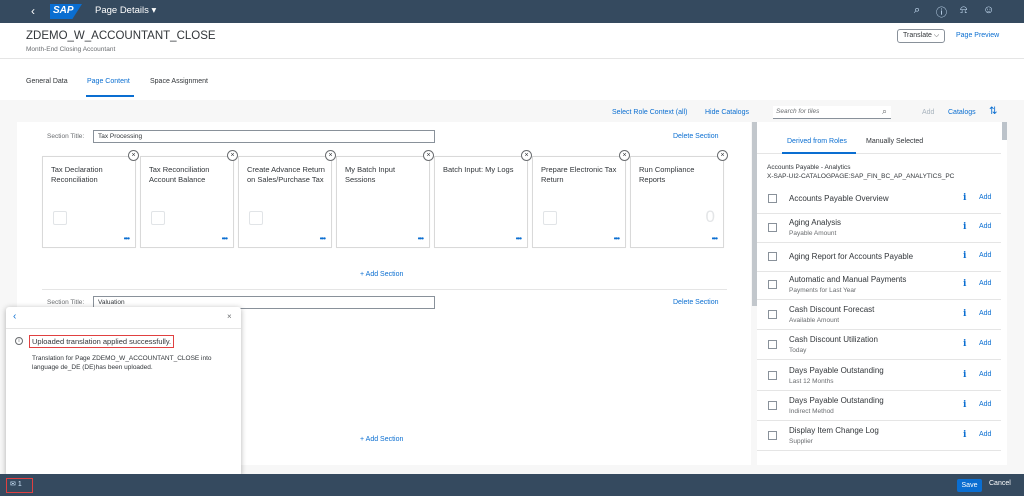 The width and height of the screenshot is (1024, 500). I want to click on tile: Tax Reconciliation Account Balance •••, so click(187, 202).